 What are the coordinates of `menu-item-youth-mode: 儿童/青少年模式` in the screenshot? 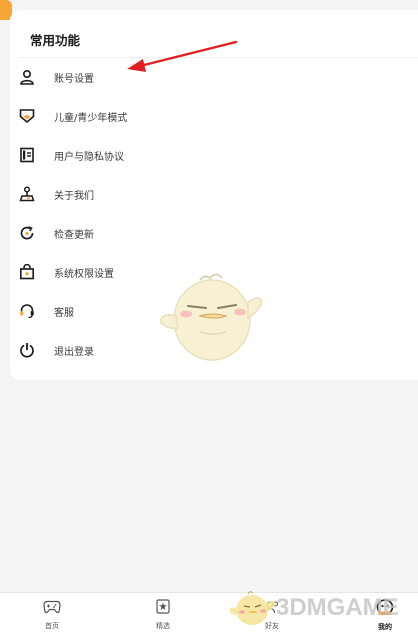 It's located at (213, 116).